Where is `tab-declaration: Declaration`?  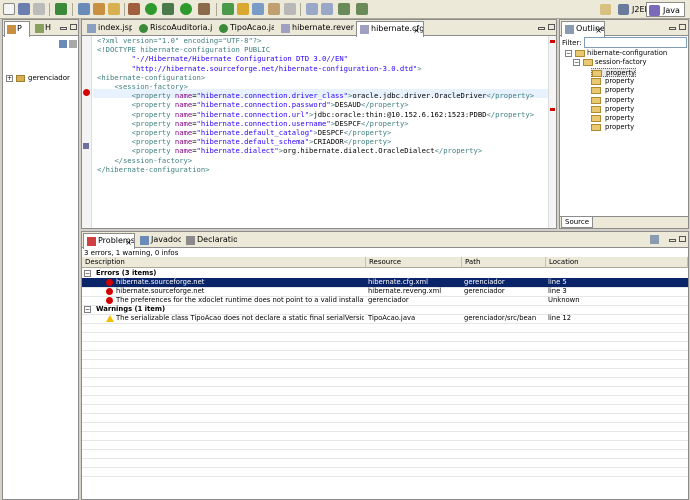 tab-declaration: Declaration is located at coordinates (210, 240).